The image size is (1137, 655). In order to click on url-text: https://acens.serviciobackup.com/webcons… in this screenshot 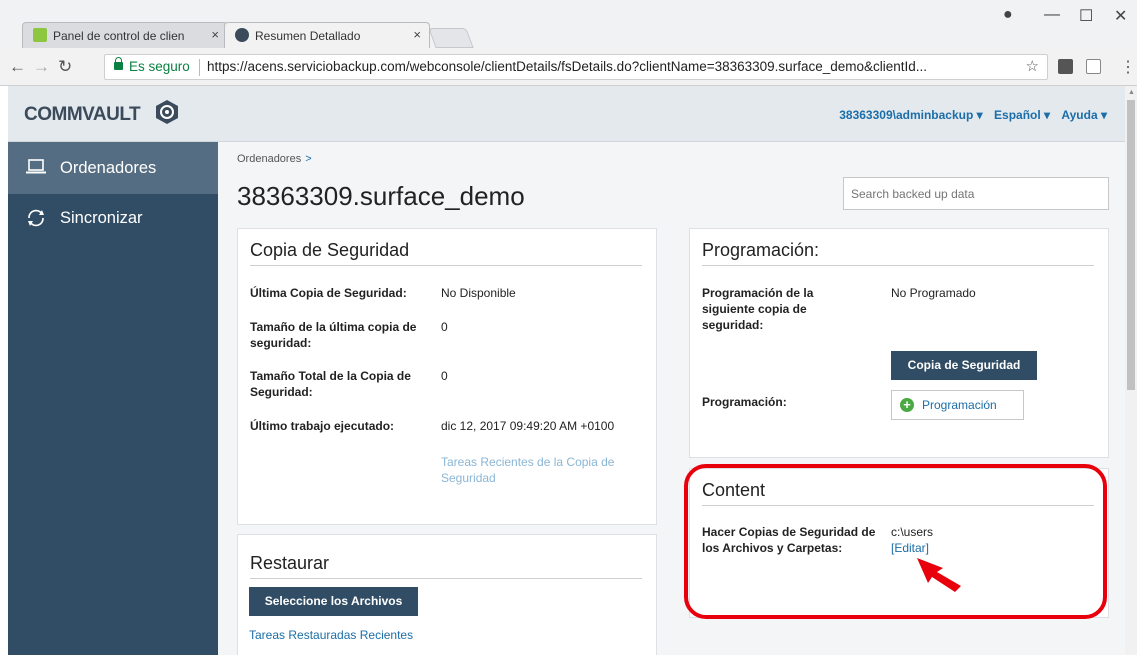, I will do `click(567, 67)`.